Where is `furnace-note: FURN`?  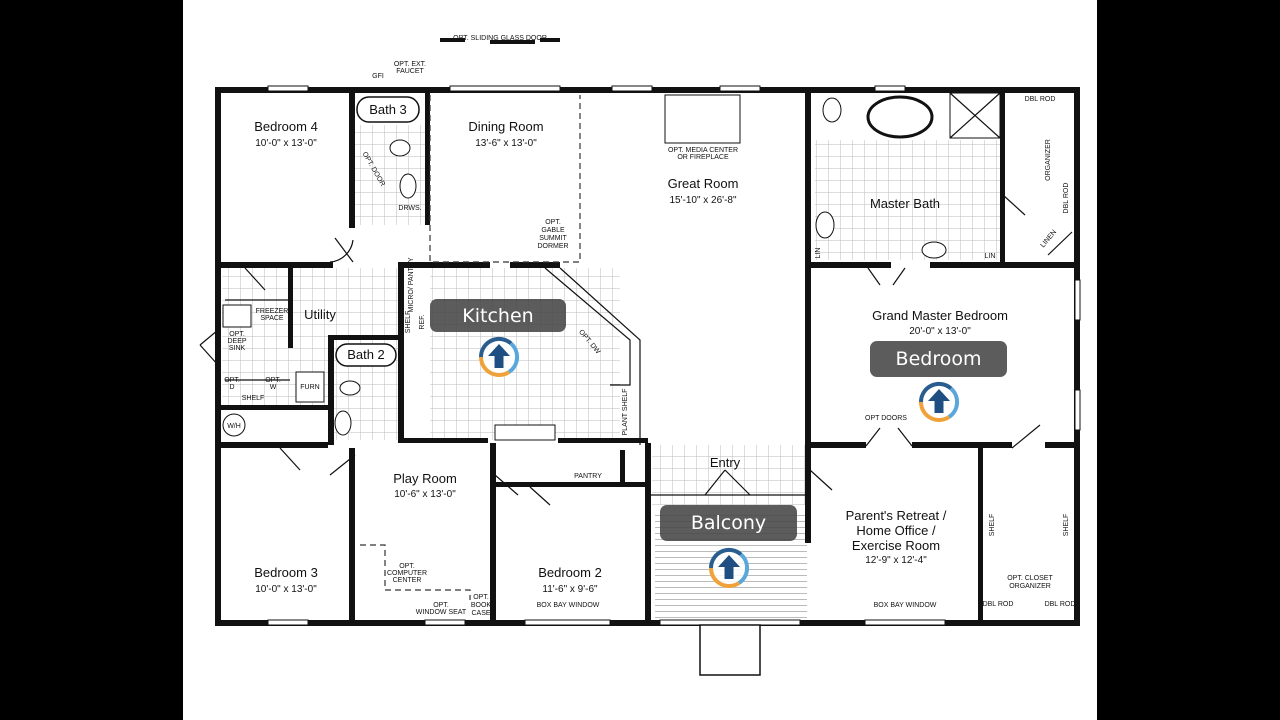
furnace-note: FURN is located at coordinates (309, 387).